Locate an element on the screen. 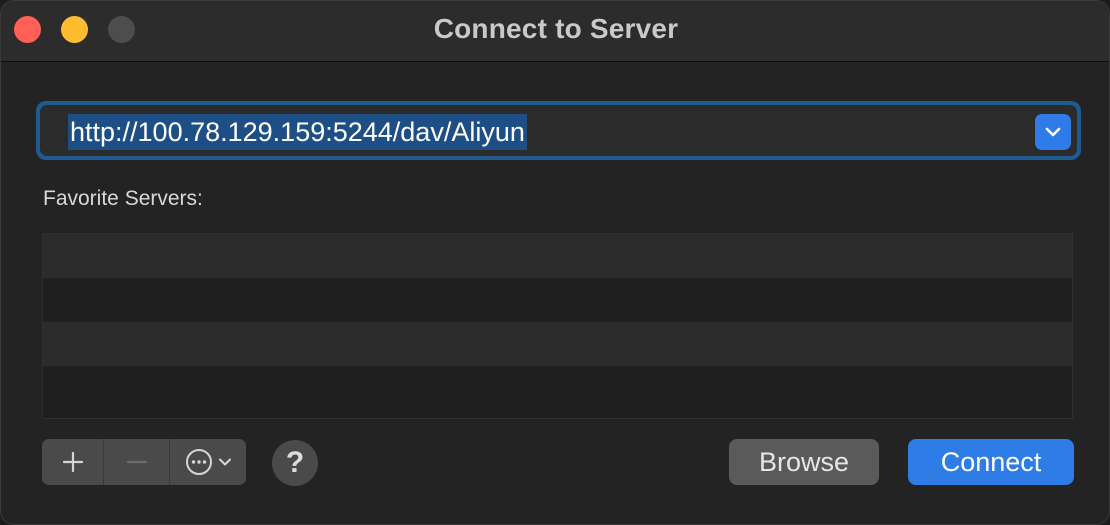 The width and height of the screenshot is (1110, 525). help-button: ? is located at coordinates (295, 463).